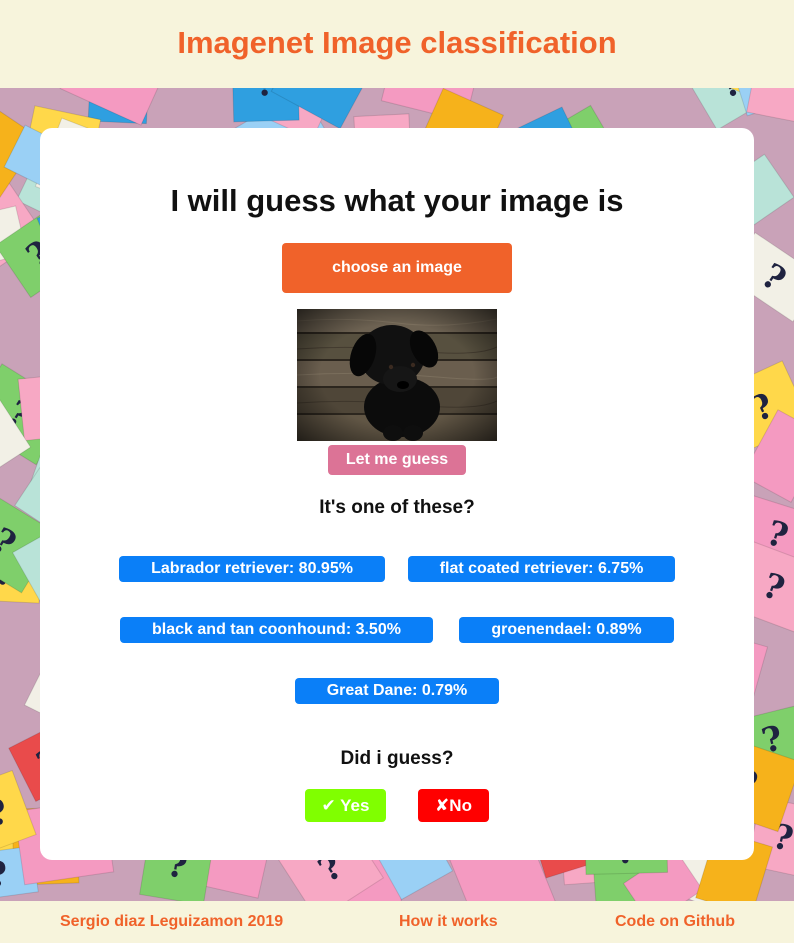 The height and width of the screenshot is (943, 794). I want to click on paper-note, so click(770, 107).